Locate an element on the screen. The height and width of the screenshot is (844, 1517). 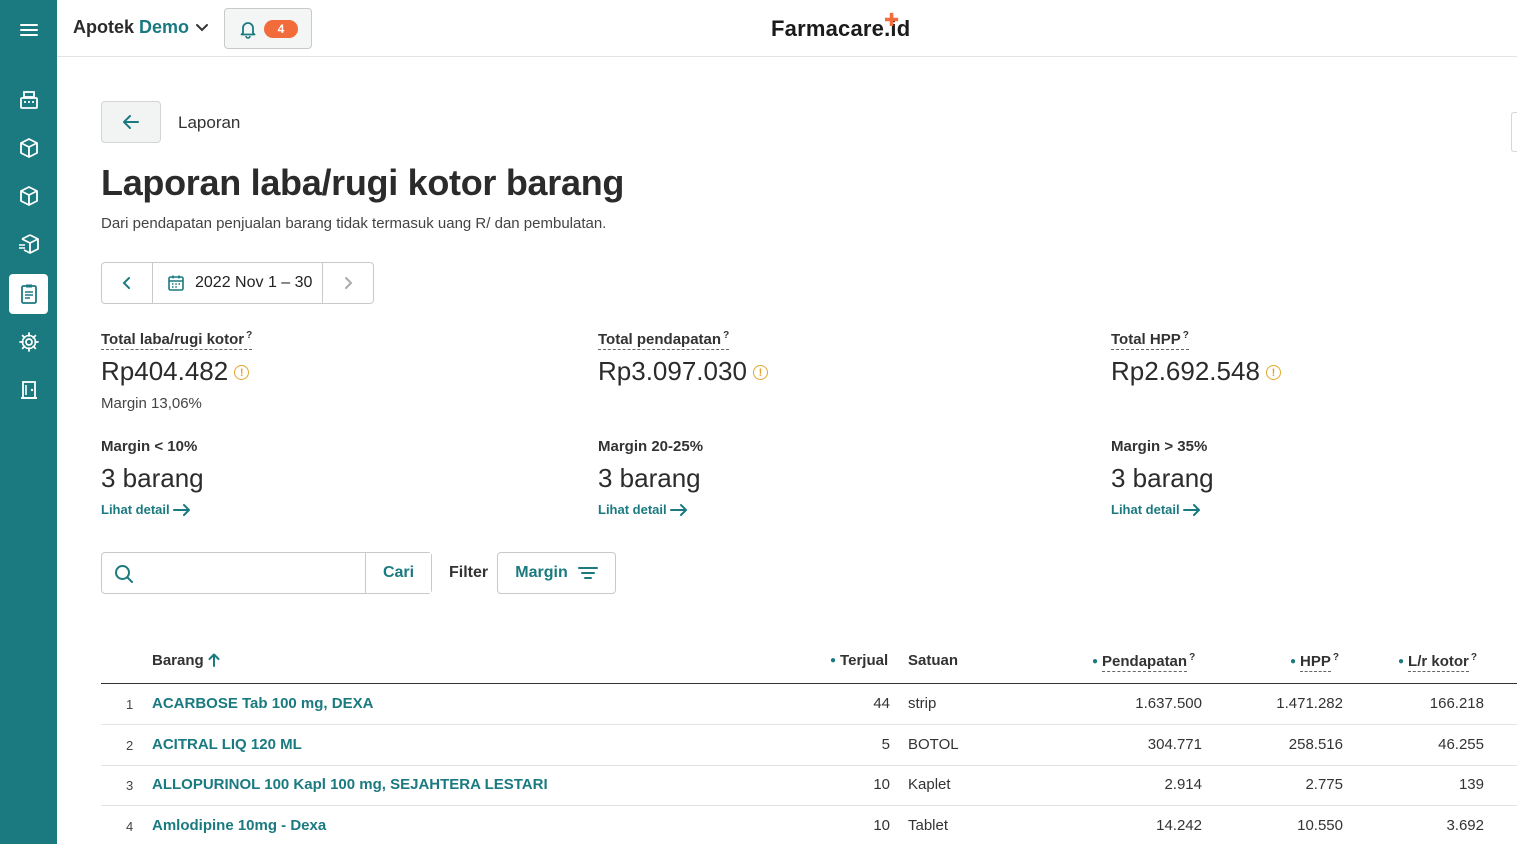
bell-icon is located at coordinates (248, 30).